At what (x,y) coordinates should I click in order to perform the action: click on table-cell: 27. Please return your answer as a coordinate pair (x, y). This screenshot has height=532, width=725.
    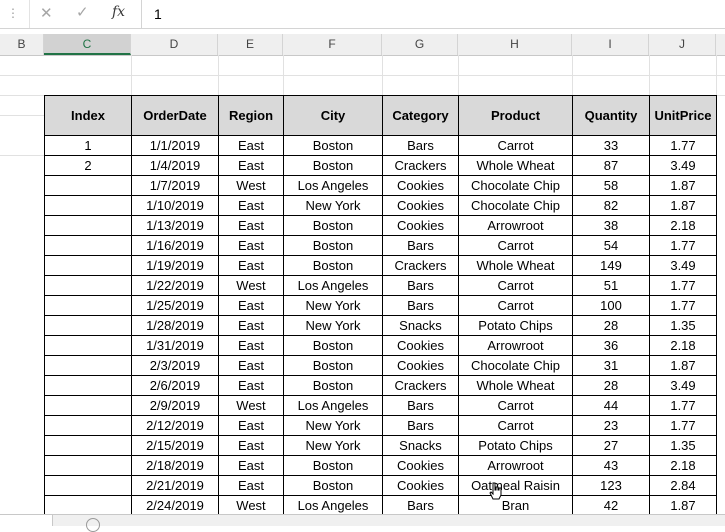
    Looking at the image, I should click on (611, 445).